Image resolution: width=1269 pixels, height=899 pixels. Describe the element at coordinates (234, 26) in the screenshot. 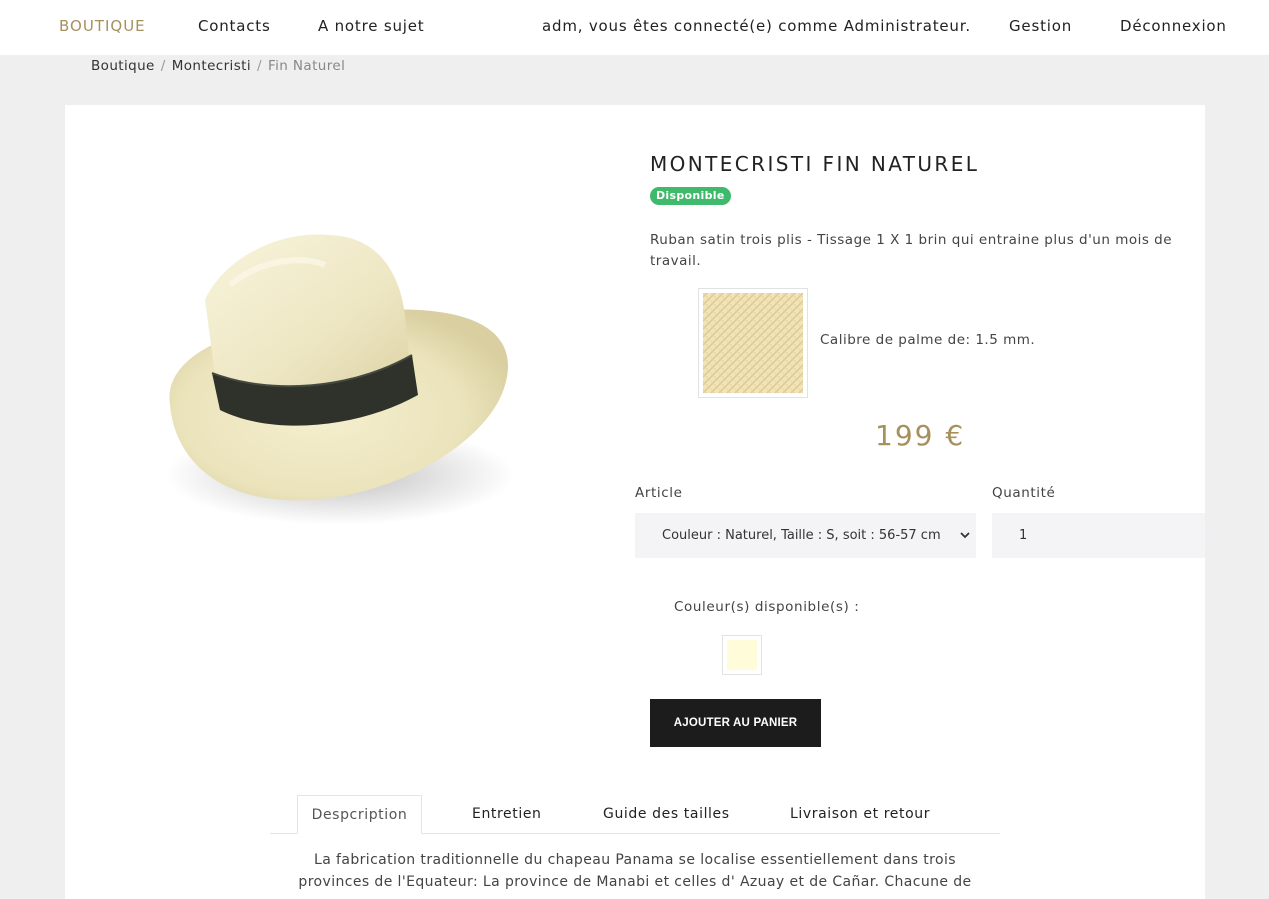

I see `nav-contacts-link: Contacts` at that location.